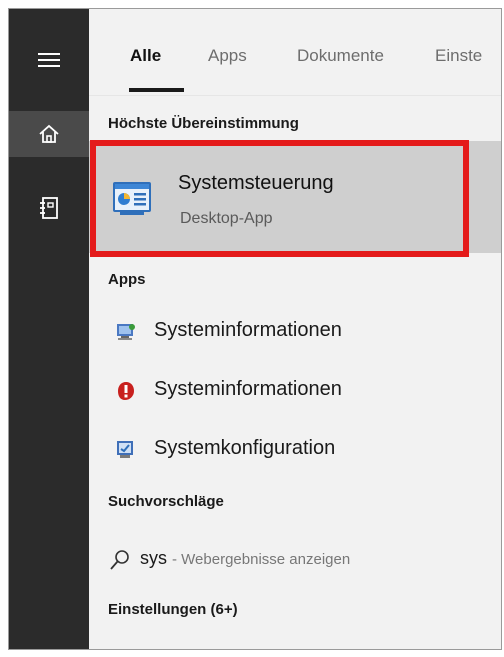  Describe the element at coordinates (119, 560) in the screenshot. I see `search-icon` at that location.